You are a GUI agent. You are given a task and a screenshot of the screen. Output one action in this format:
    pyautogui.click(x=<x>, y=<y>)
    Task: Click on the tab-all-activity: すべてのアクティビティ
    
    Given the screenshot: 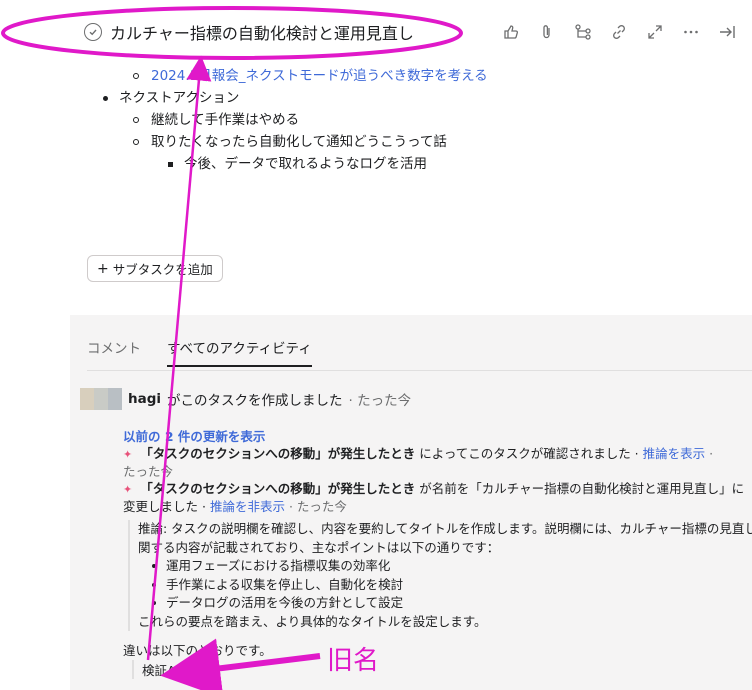 What is the action you would take?
    pyautogui.click(x=239, y=352)
    